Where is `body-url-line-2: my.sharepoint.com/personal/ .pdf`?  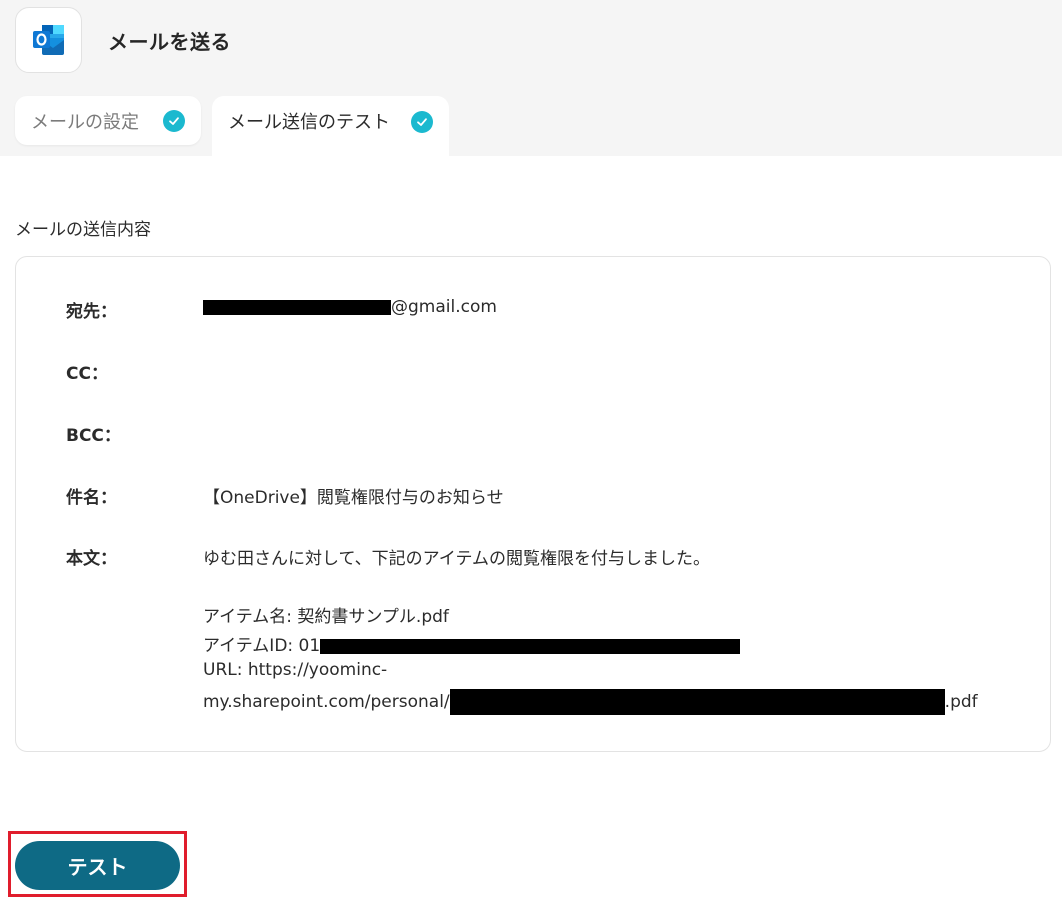 body-url-line-2: my.sharepoint.com/personal/ .pdf is located at coordinates (590, 702).